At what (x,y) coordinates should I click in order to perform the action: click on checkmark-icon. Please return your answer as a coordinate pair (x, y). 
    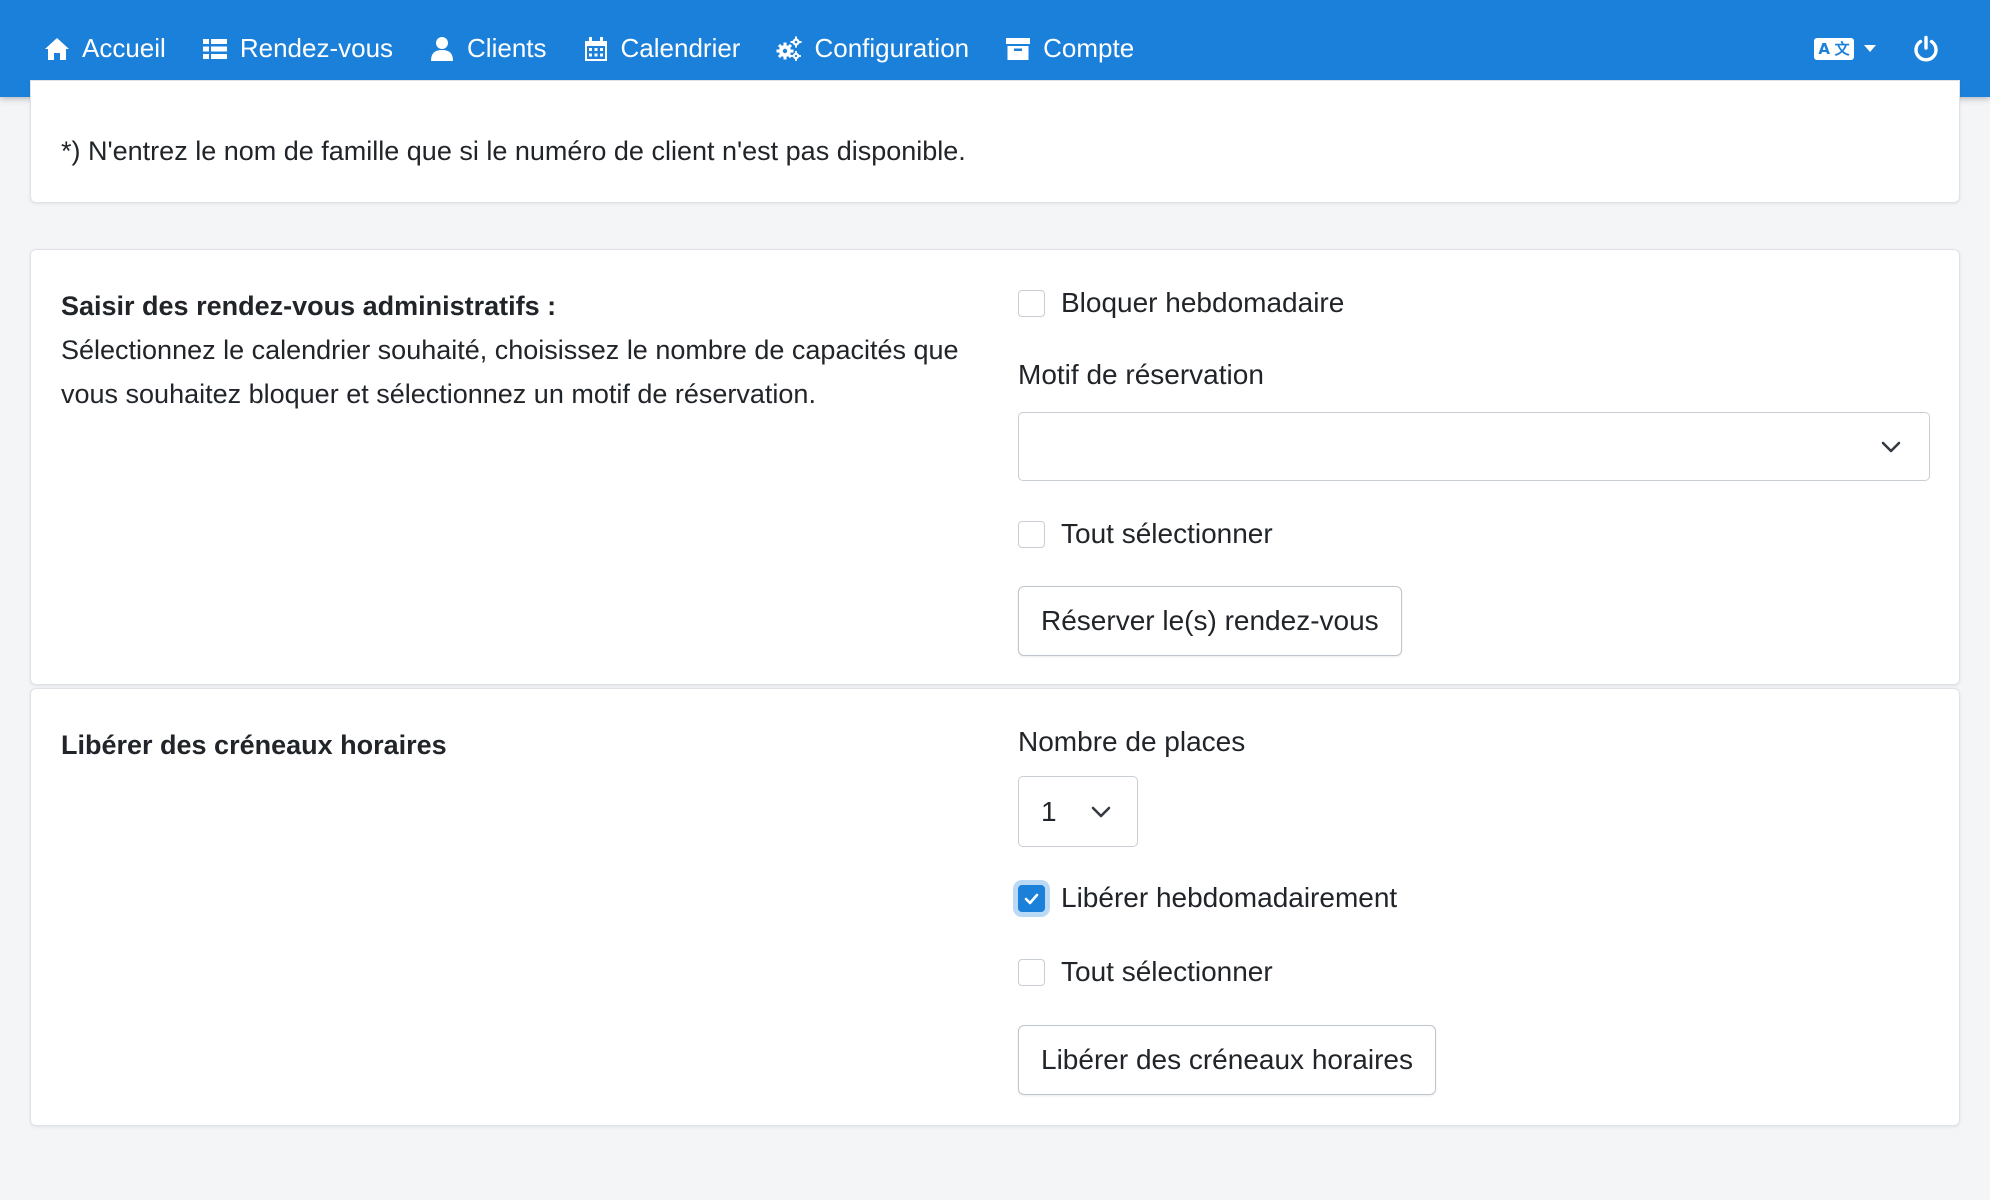
    Looking at the image, I should click on (1031, 898).